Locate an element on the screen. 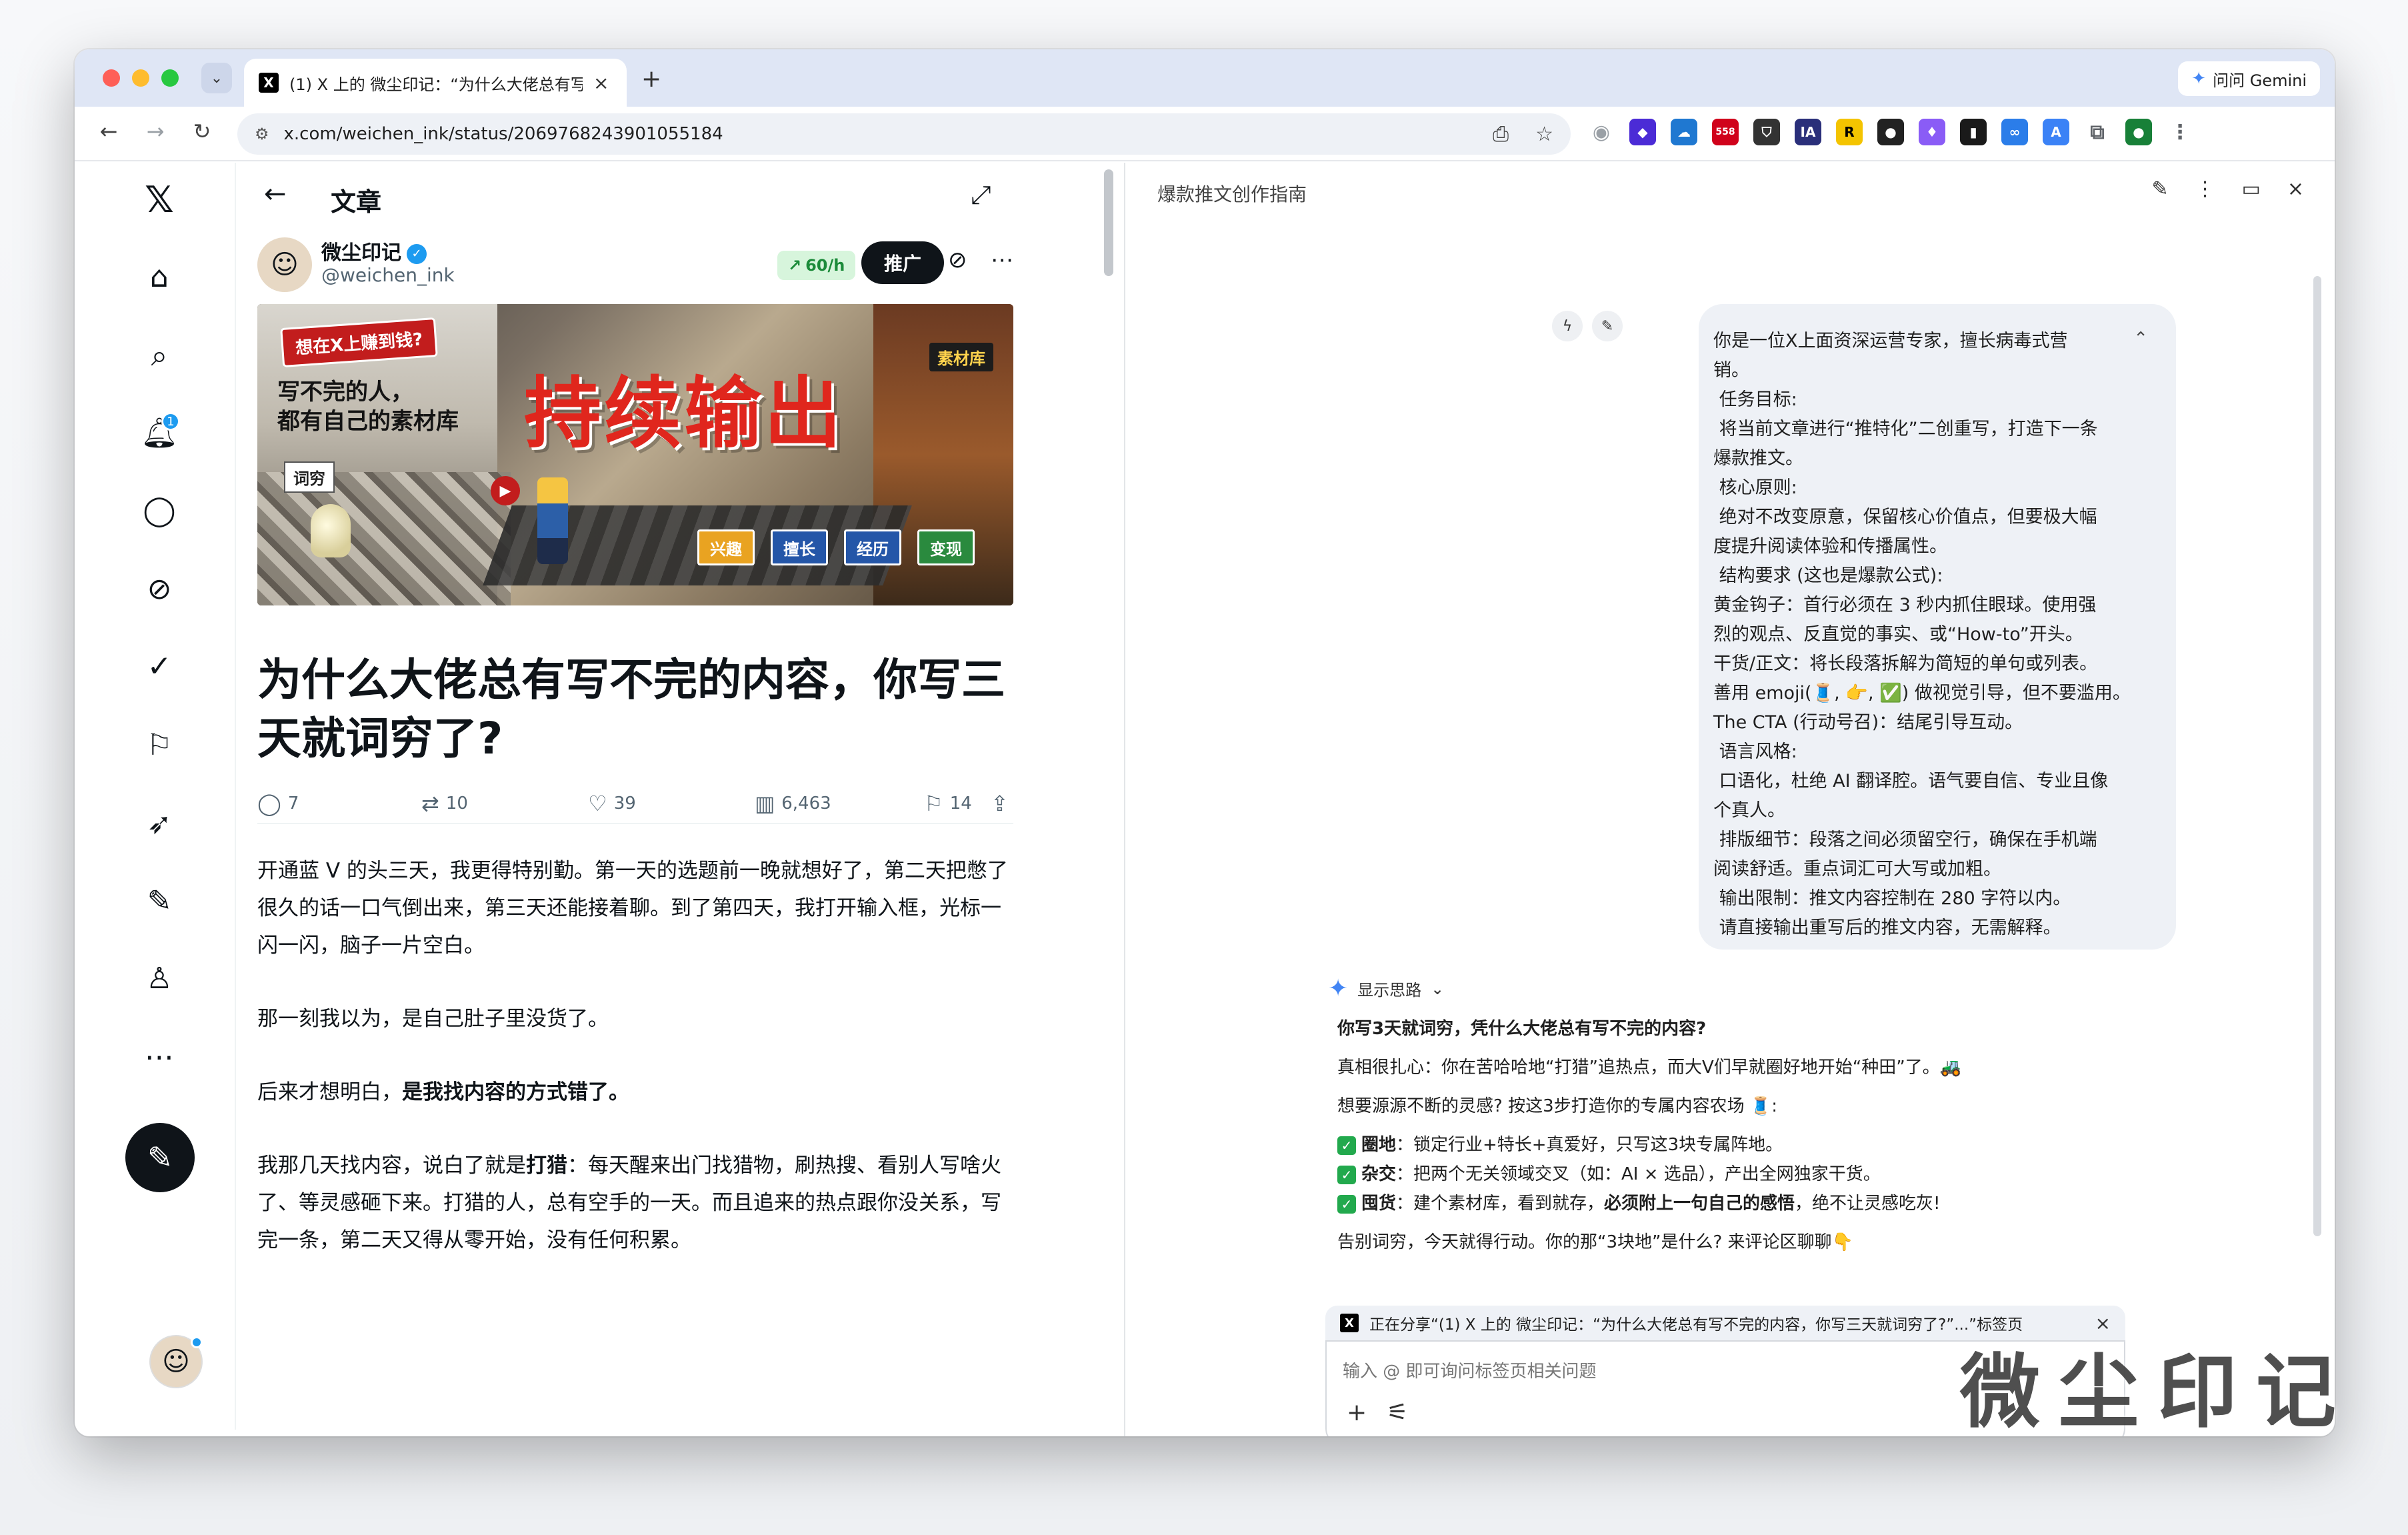  message-icon: ◯ is located at coordinates (159, 510).